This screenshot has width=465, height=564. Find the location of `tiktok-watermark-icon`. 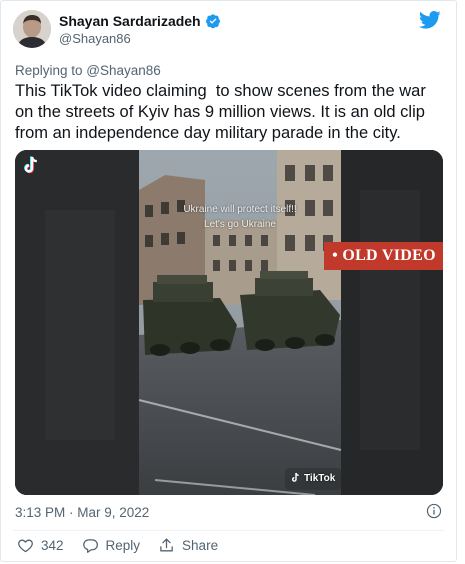

tiktok-watermark-icon is located at coordinates (295, 477).